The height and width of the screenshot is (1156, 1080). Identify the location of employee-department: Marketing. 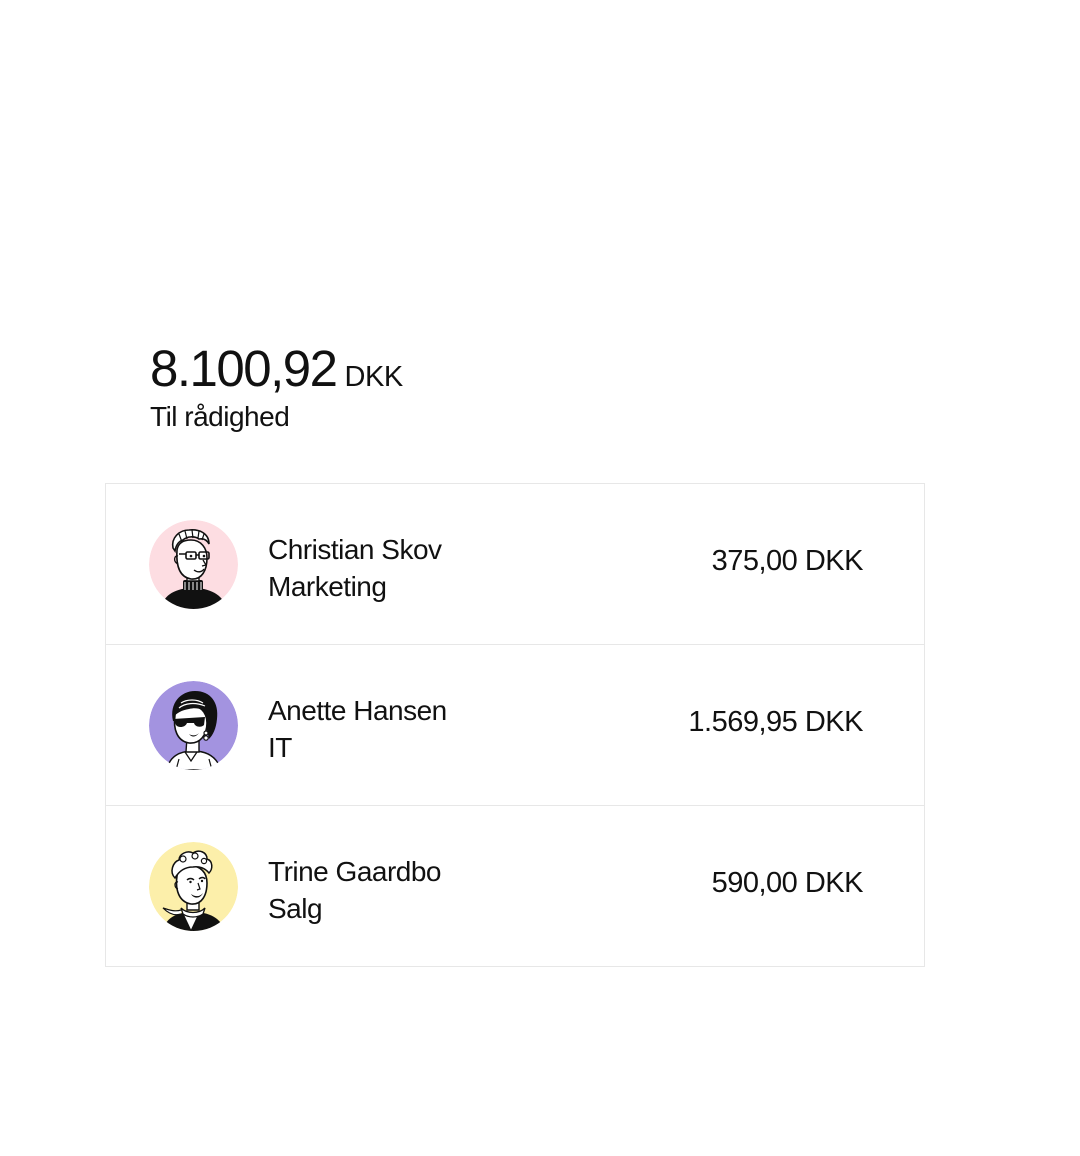
(327, 586).